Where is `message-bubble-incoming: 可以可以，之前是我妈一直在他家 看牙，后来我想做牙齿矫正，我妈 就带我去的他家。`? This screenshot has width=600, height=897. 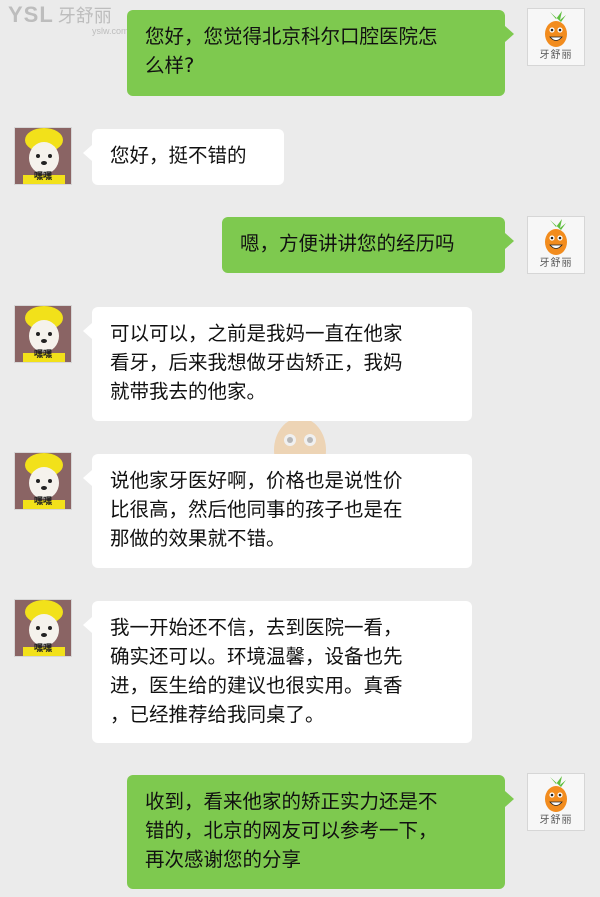 message-bubble-incoming: 可以可以，之前是我妈一直在他家 看牙，后来我想做牙齿矫正，我妈 就带我去的他家。 is located at coordinates (277, 364).